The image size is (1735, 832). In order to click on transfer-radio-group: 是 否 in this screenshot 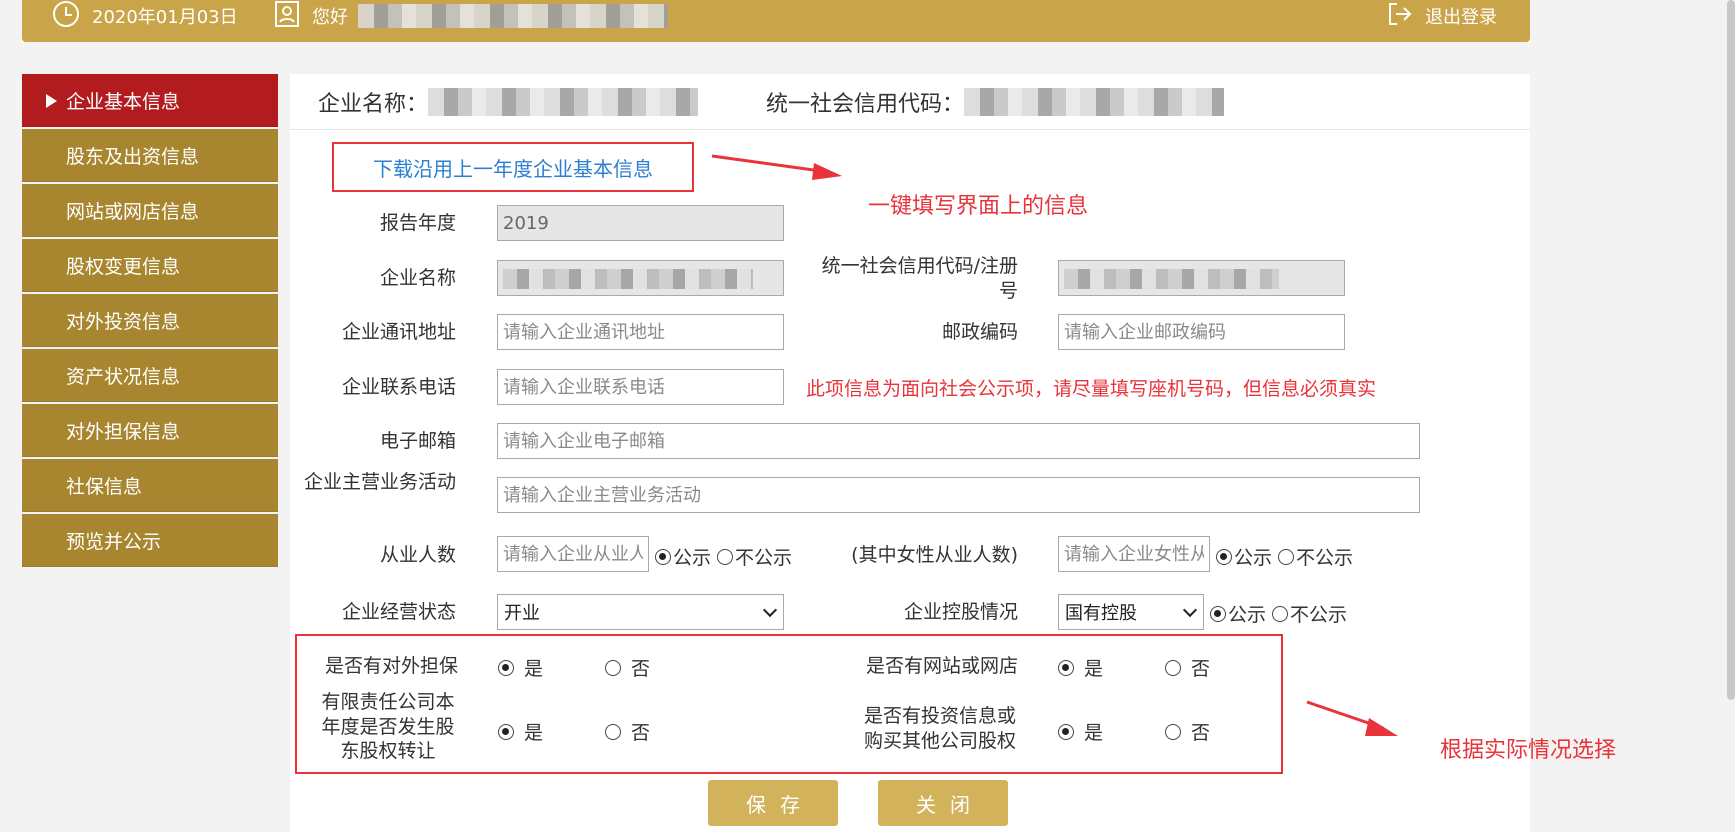, I will do `click(574, 731)`.